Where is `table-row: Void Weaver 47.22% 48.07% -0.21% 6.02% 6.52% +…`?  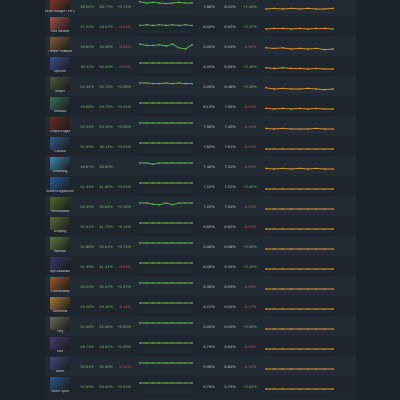
table-row: Void Weaver 47.22% 48.07% -0.21% 6.02% 6.52% +… is located at coordinates (200, 26).